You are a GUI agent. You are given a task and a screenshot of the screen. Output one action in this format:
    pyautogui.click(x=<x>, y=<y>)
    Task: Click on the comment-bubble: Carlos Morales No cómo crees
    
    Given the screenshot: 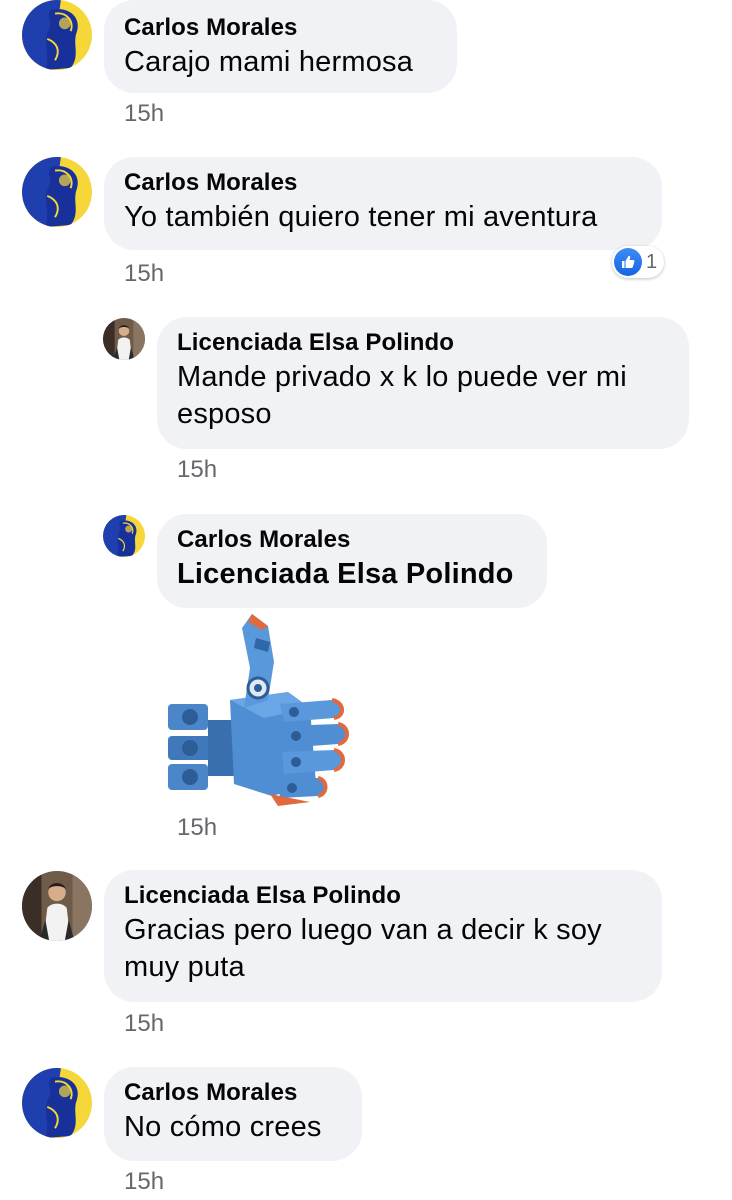 What is the action you would take?
    pyautogui.click(x=233, y=1114)
    